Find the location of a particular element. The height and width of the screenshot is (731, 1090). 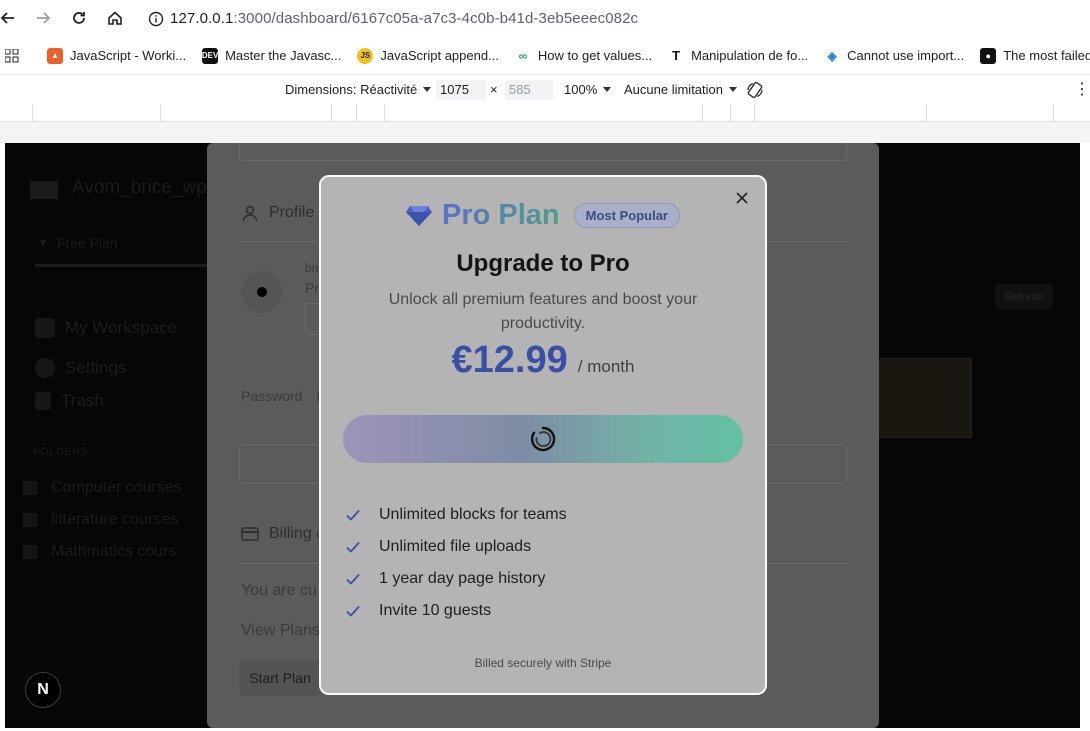

feature-item: Invite 10 guests is located at coordinates (418, 611).